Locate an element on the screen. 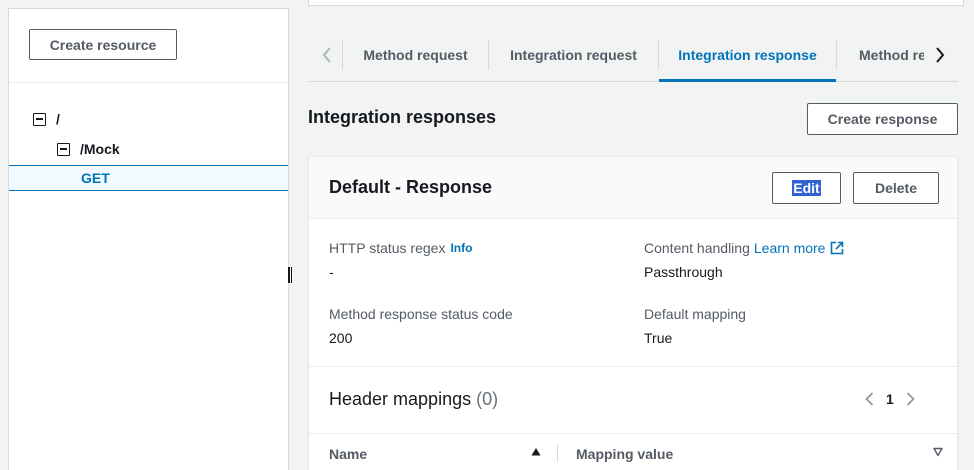 The image size is (974, 470). next-page-button is located at coordinates (910, 399).